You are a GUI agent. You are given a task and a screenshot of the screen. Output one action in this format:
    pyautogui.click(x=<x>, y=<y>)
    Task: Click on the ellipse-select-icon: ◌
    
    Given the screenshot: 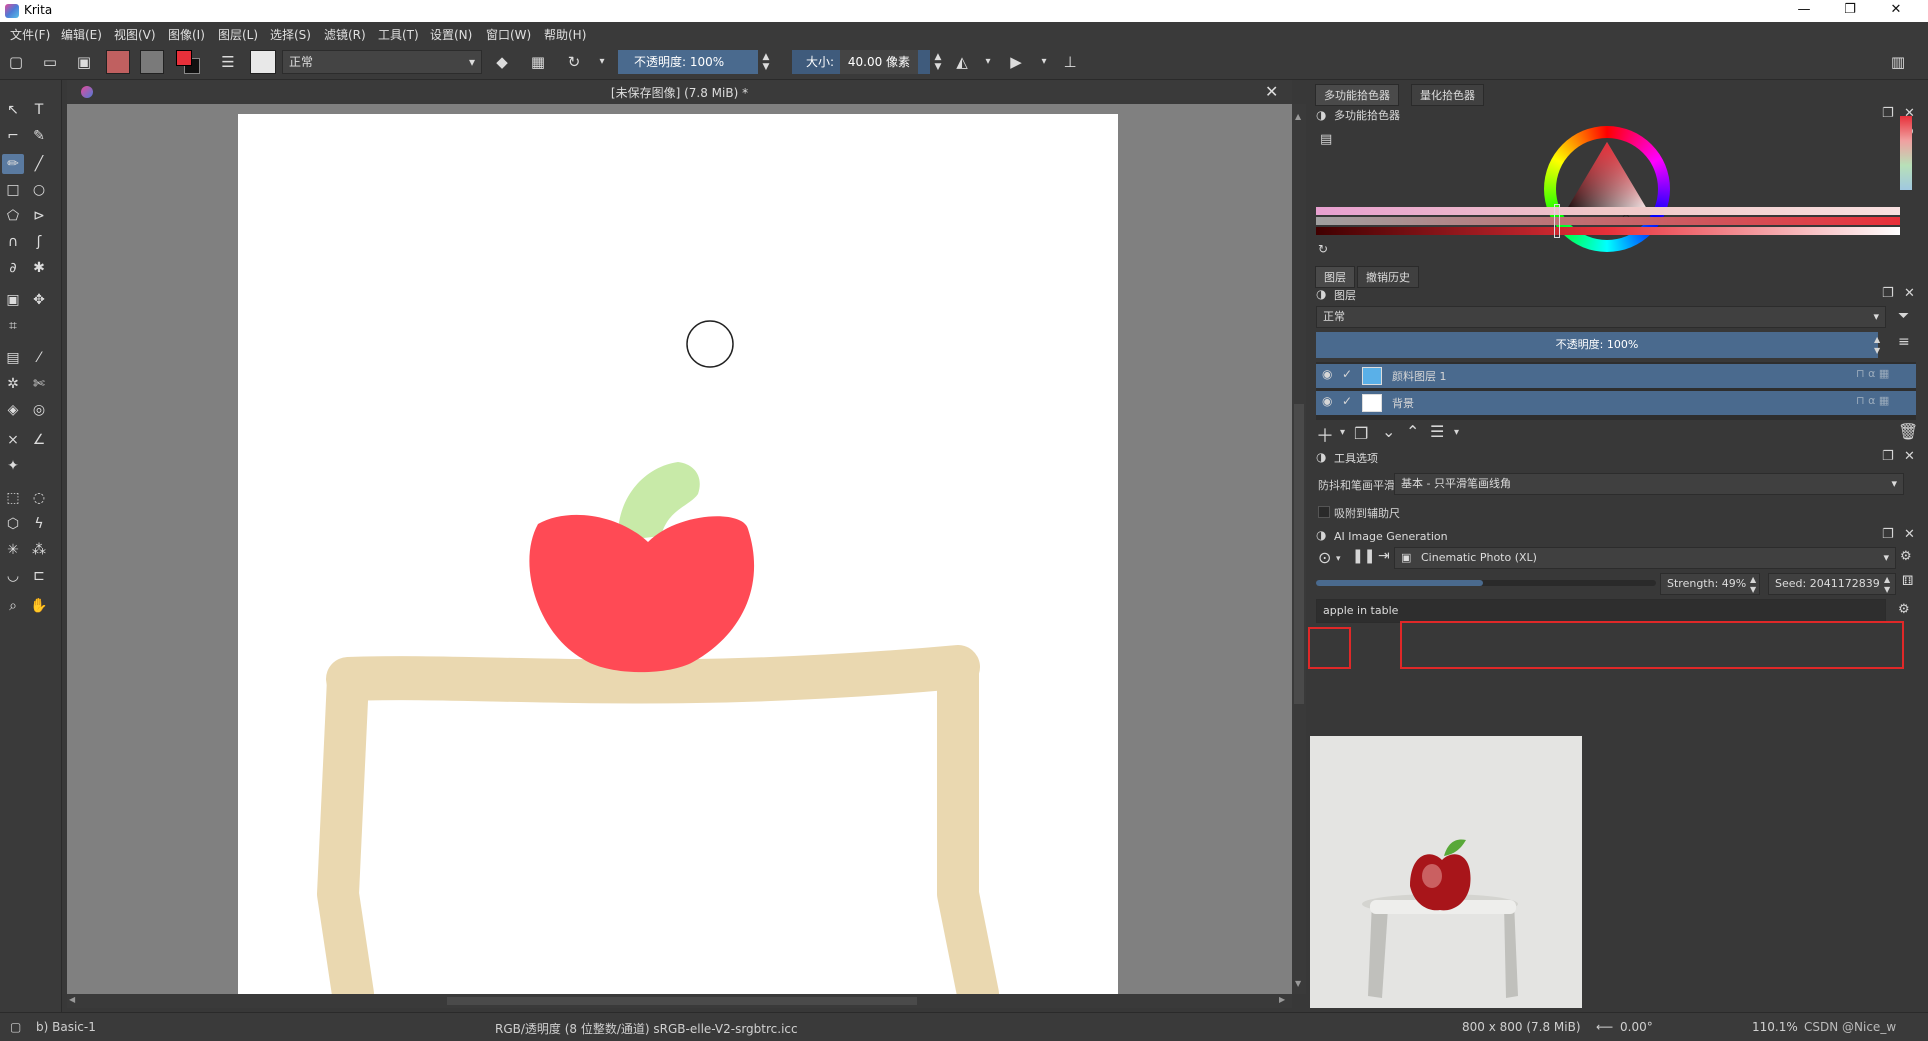 What is the action you would take?
    pyautogui.click(x=39, y=498)
    